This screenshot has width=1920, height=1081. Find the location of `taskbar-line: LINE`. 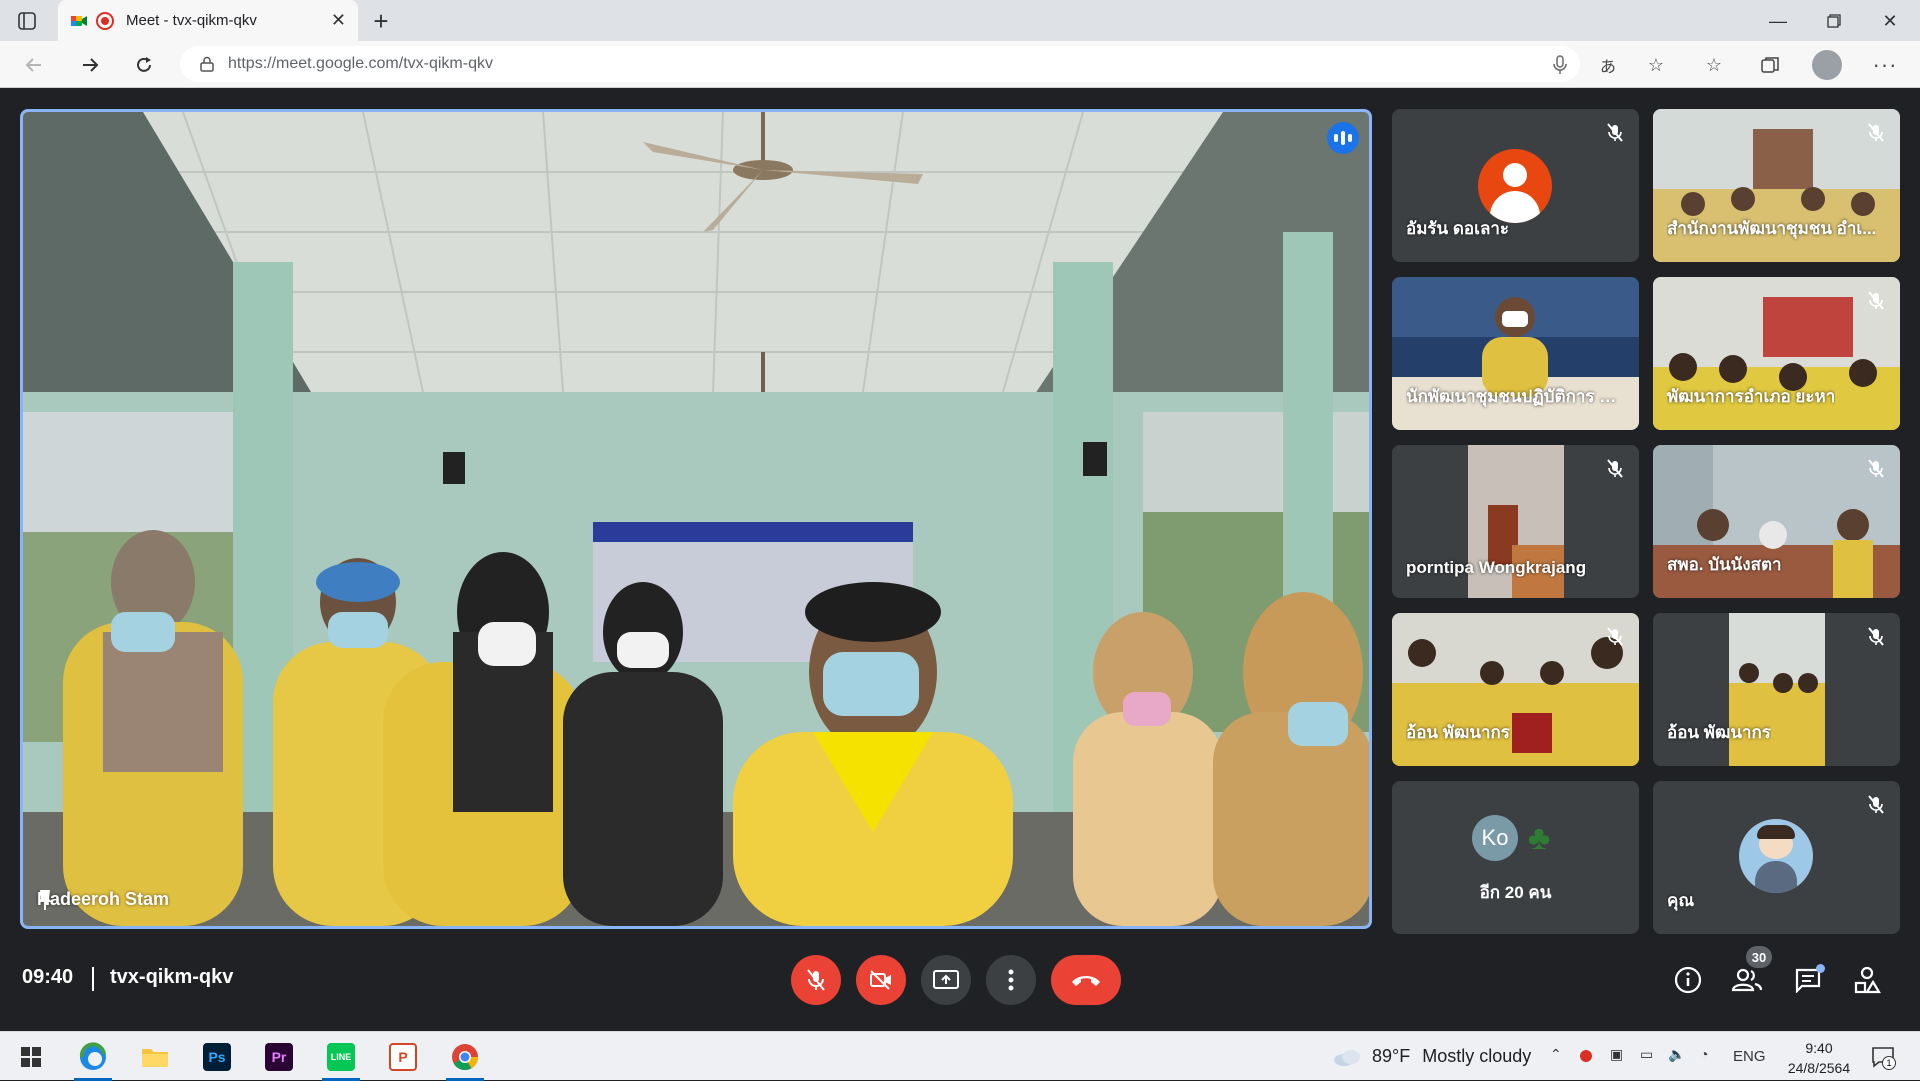

taskbar-line: LINE is located at coordinates (341, 1056).